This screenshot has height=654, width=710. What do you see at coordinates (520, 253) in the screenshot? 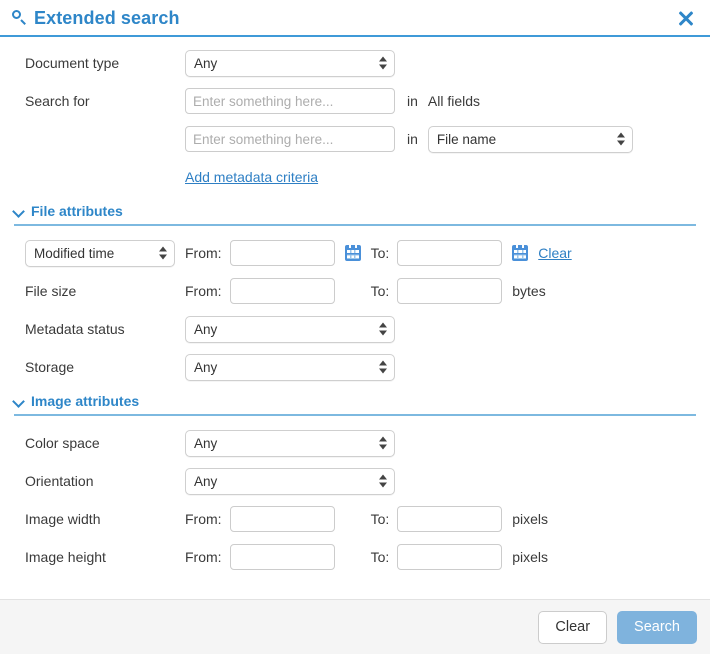
I see `calendar-icon-to` at bounding box center [520, 253].